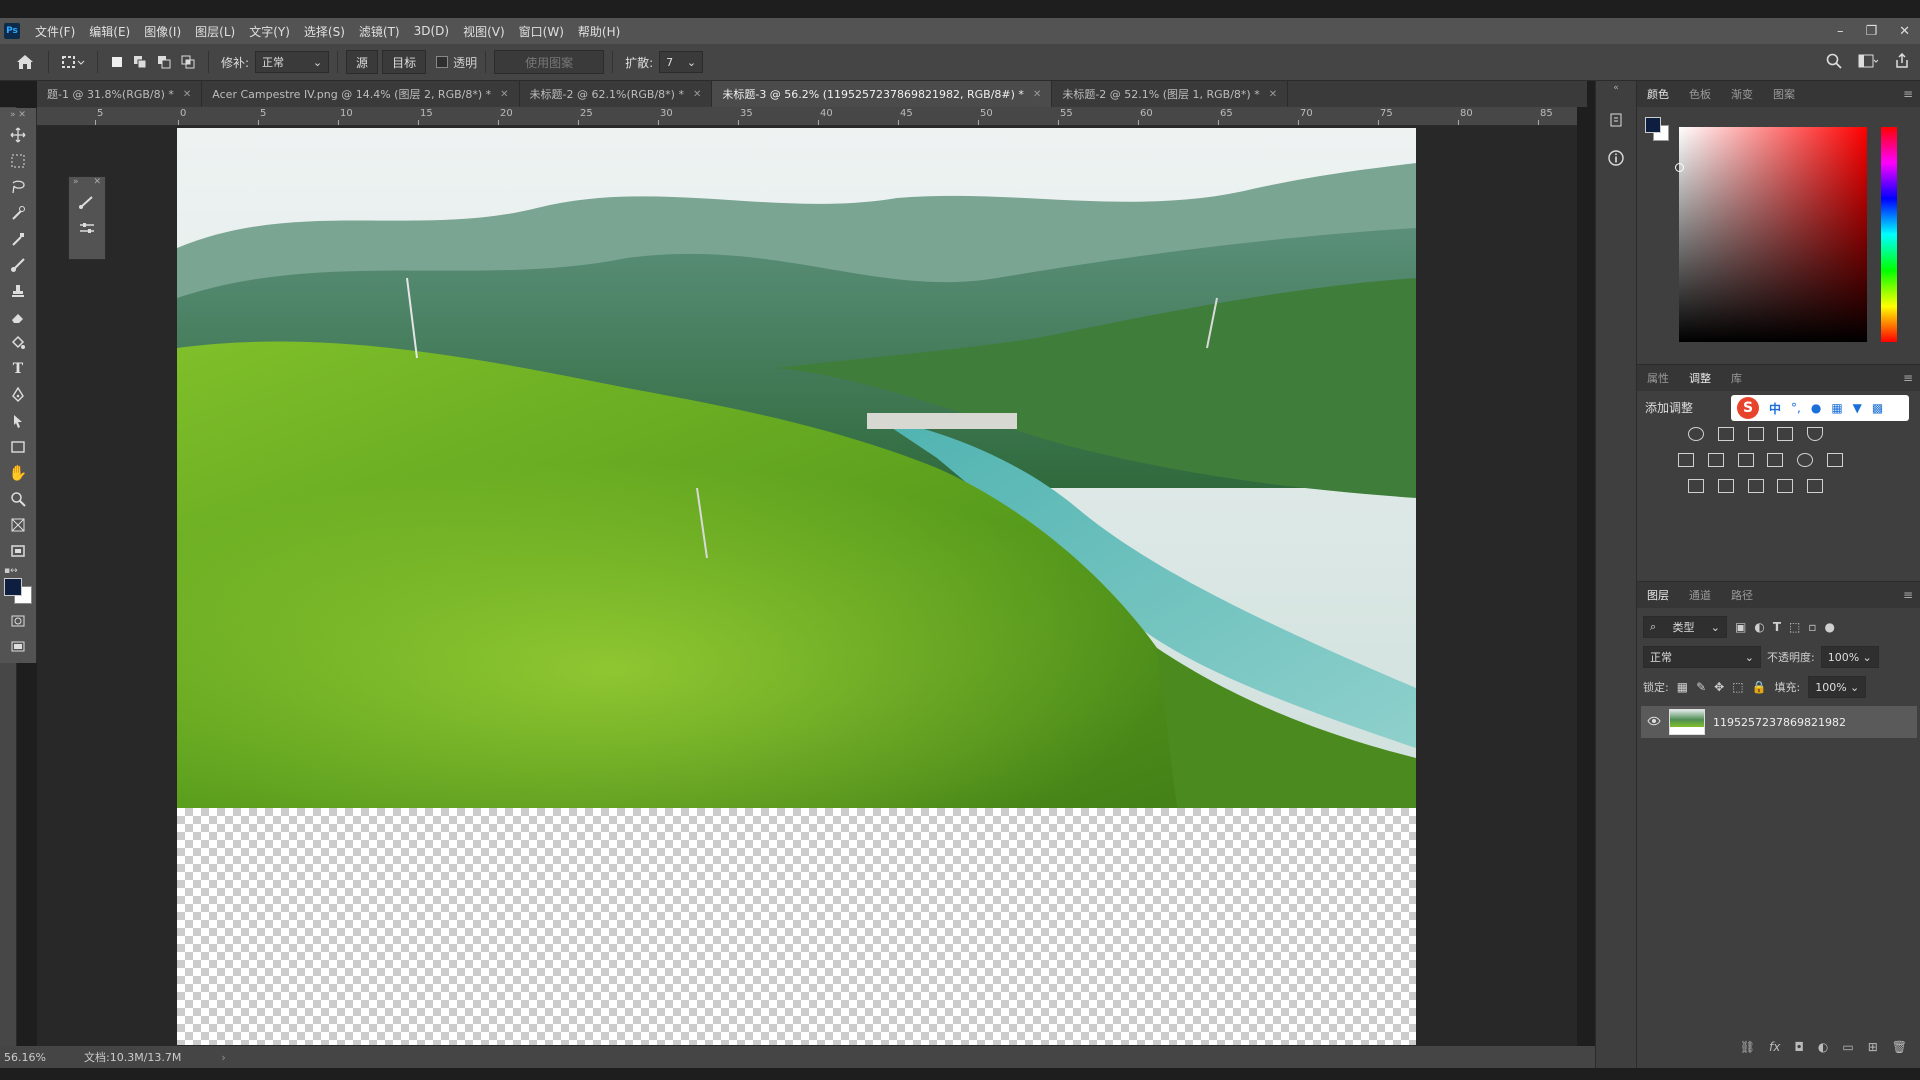 The image size is (1920, 1080). I want to click on color-swatches, so click(1657, 129).